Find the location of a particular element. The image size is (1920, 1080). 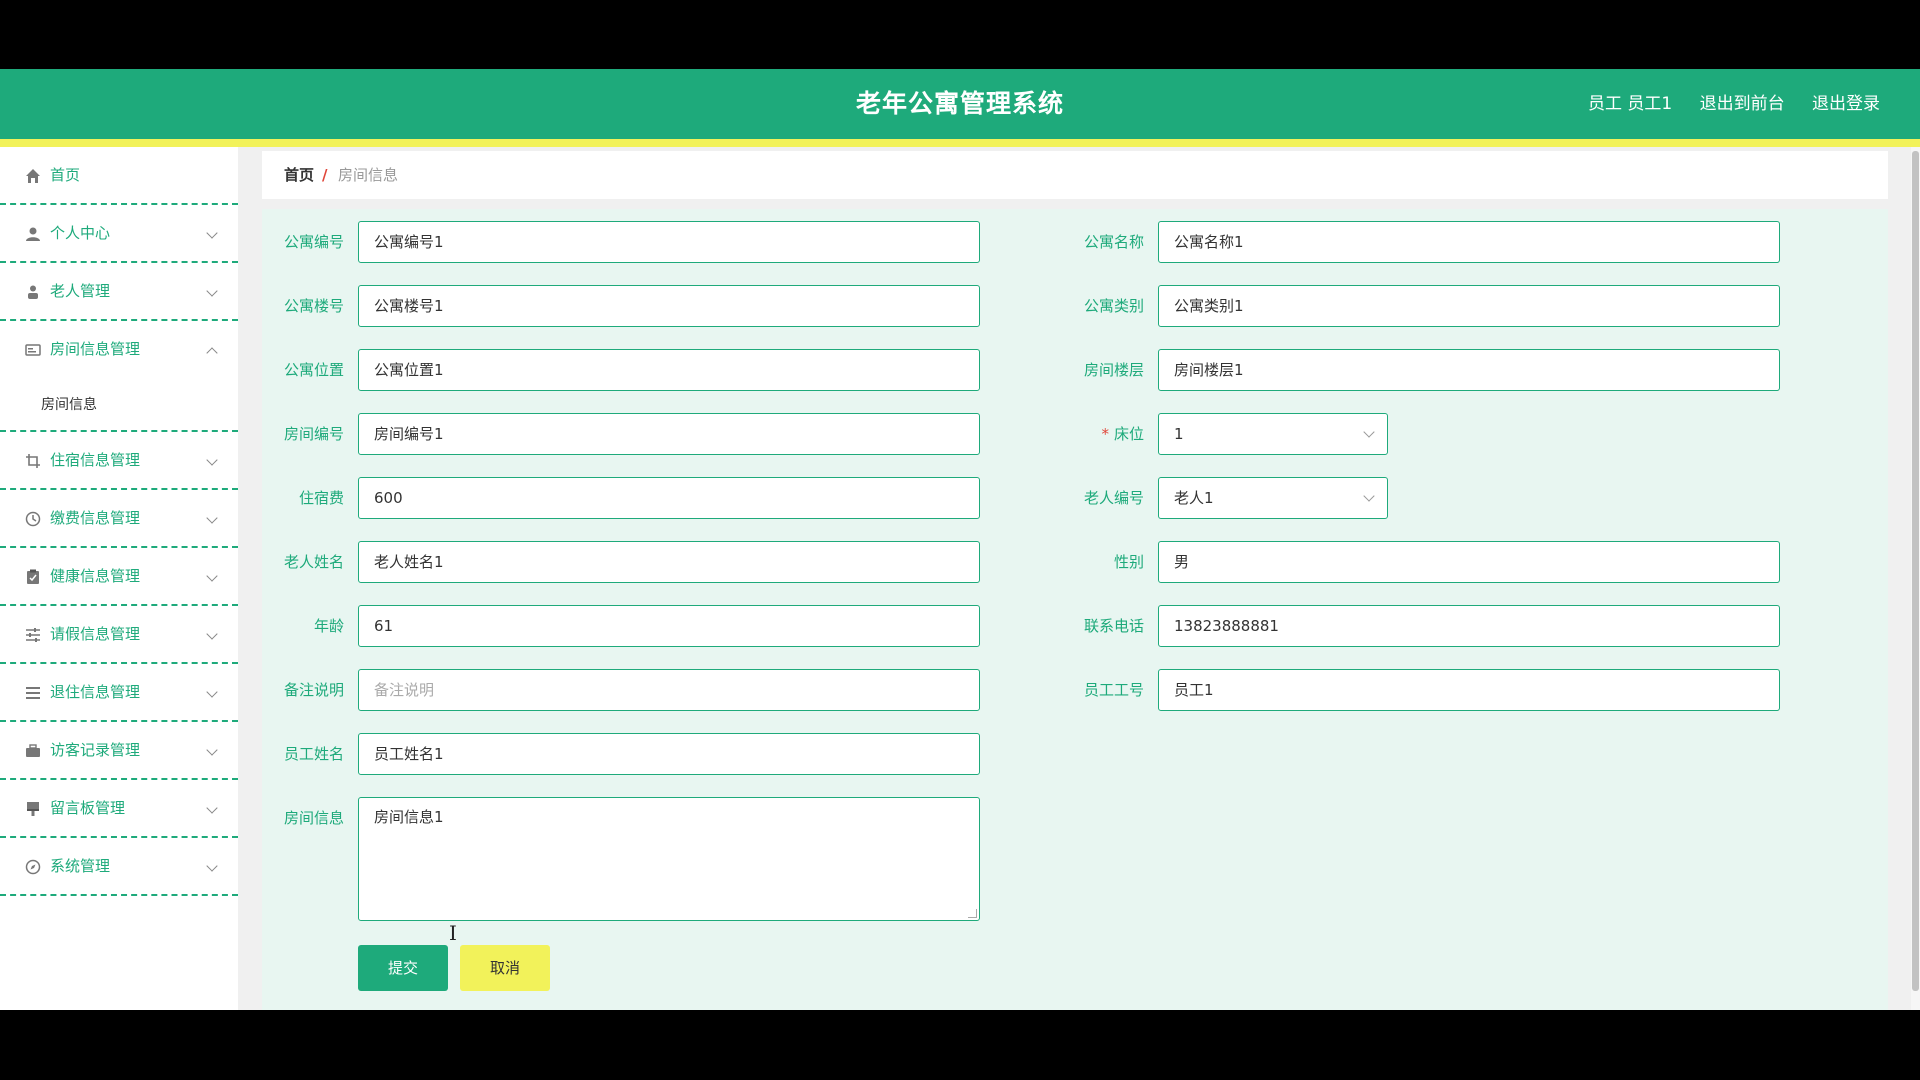

sidebar-item-profile: 个人中心 is located at coordinates (119, 234).